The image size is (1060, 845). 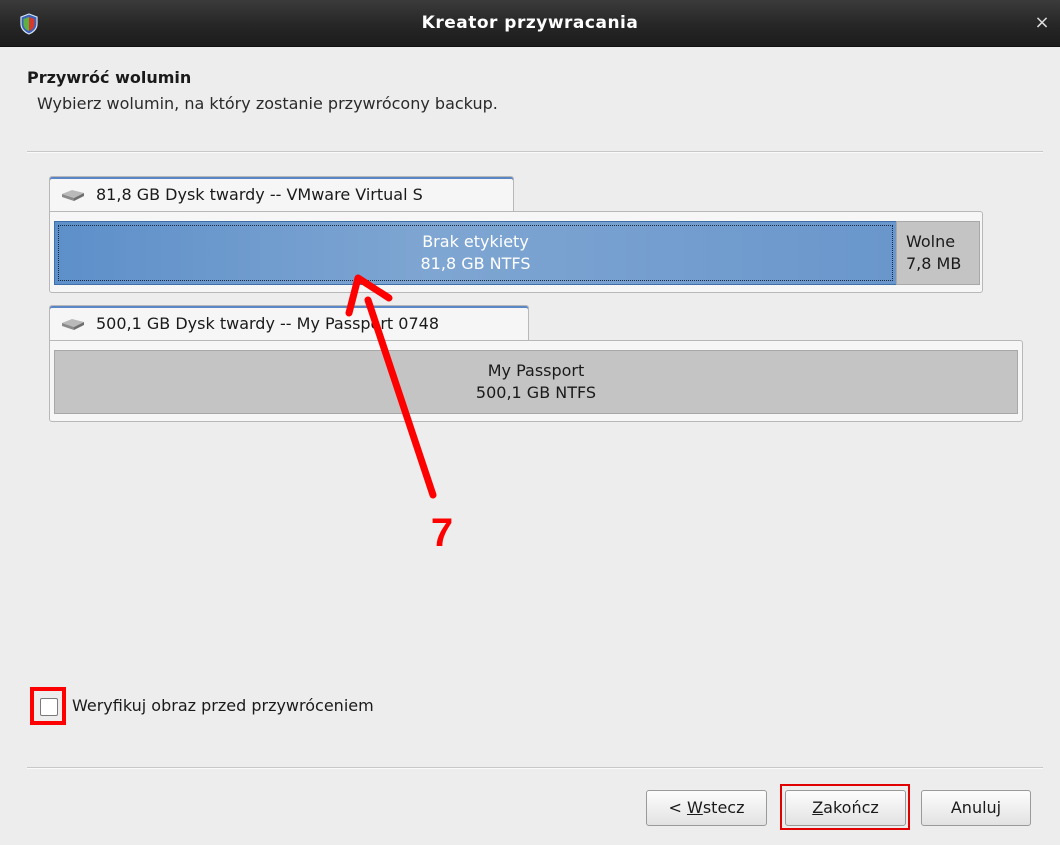 What do you see at coordinates (535, 768) in the screenshot?
I see `footer-divider` at bounding box center [535, 768].